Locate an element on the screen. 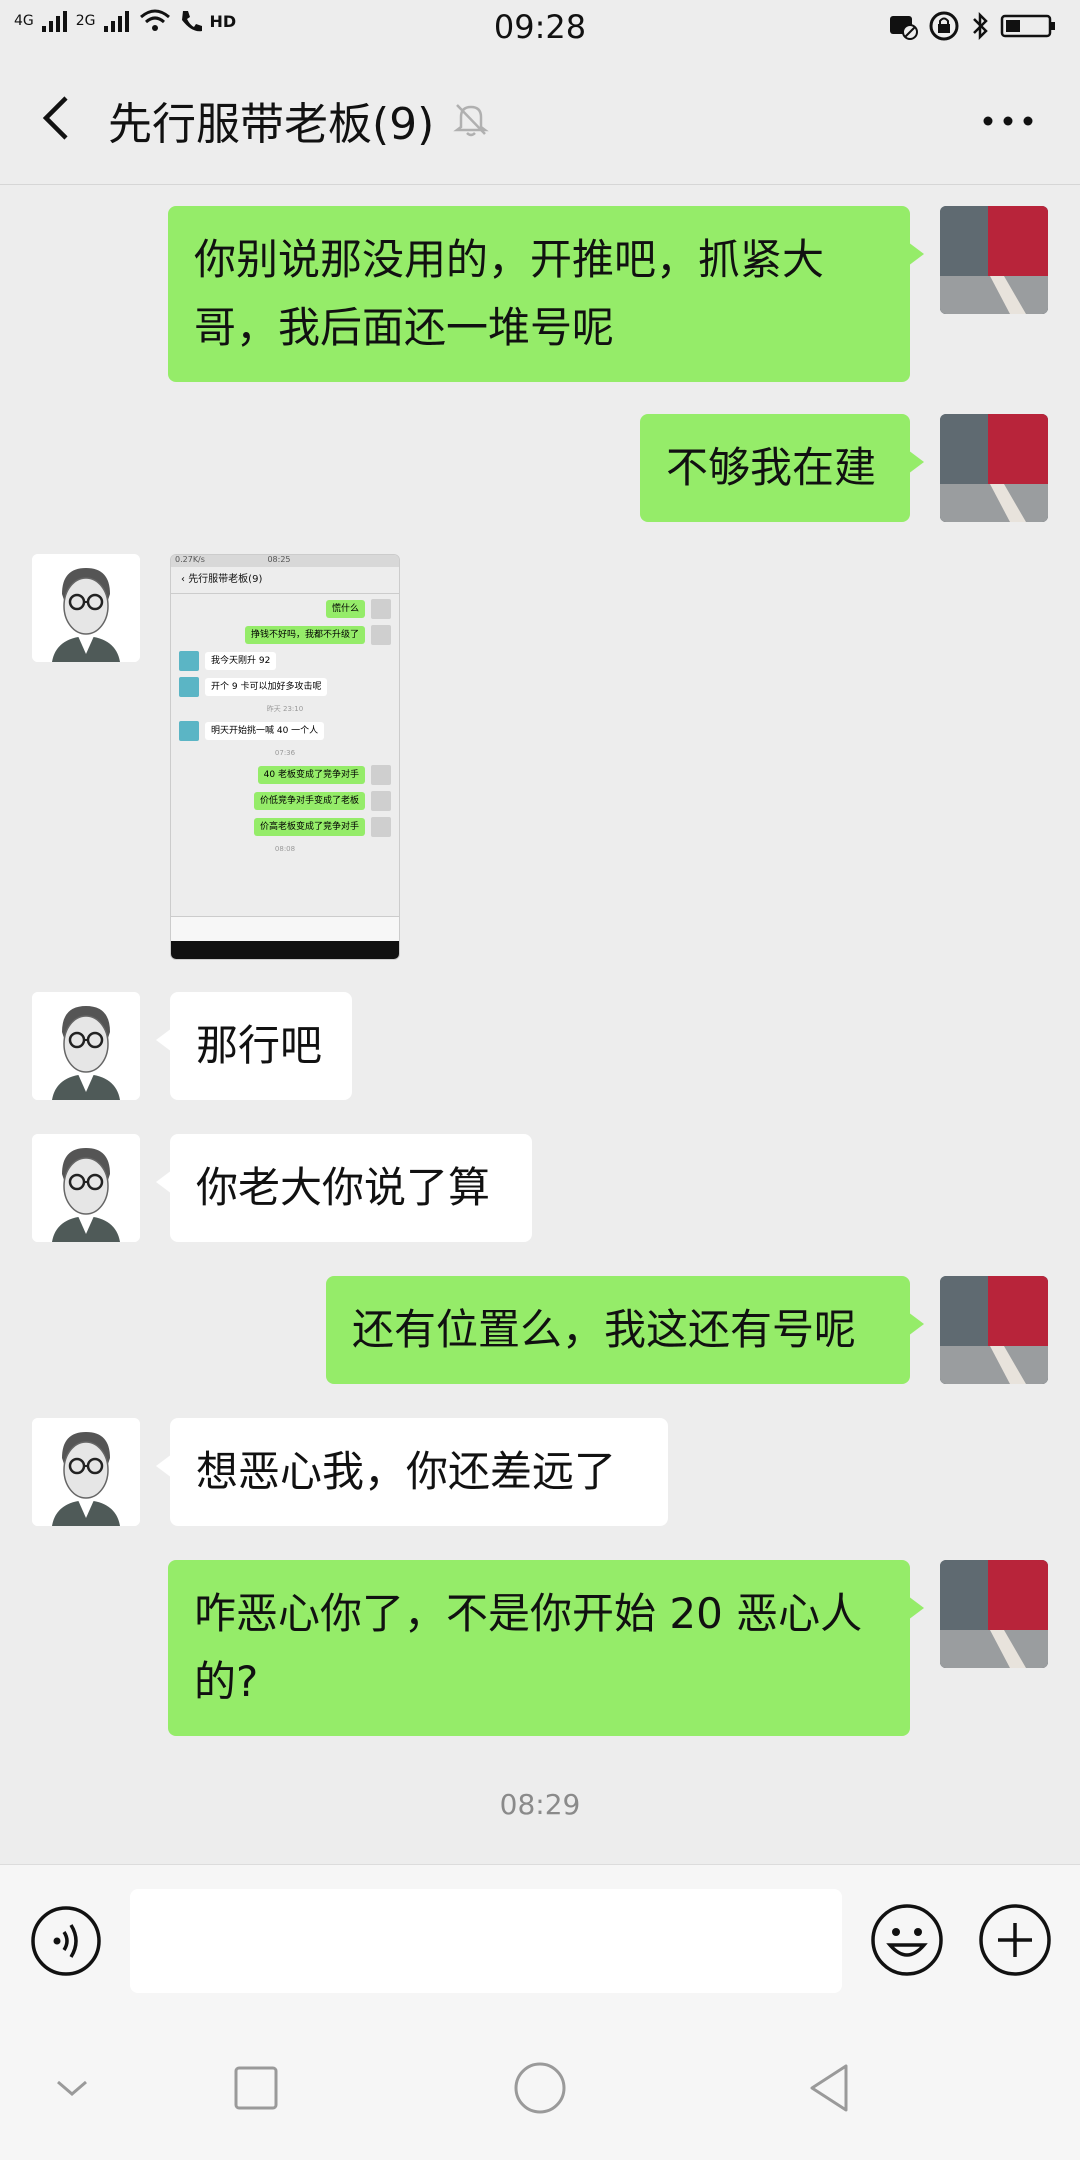 The image size is (1080, 2160). back-icon is located at coordinates (58, 118).